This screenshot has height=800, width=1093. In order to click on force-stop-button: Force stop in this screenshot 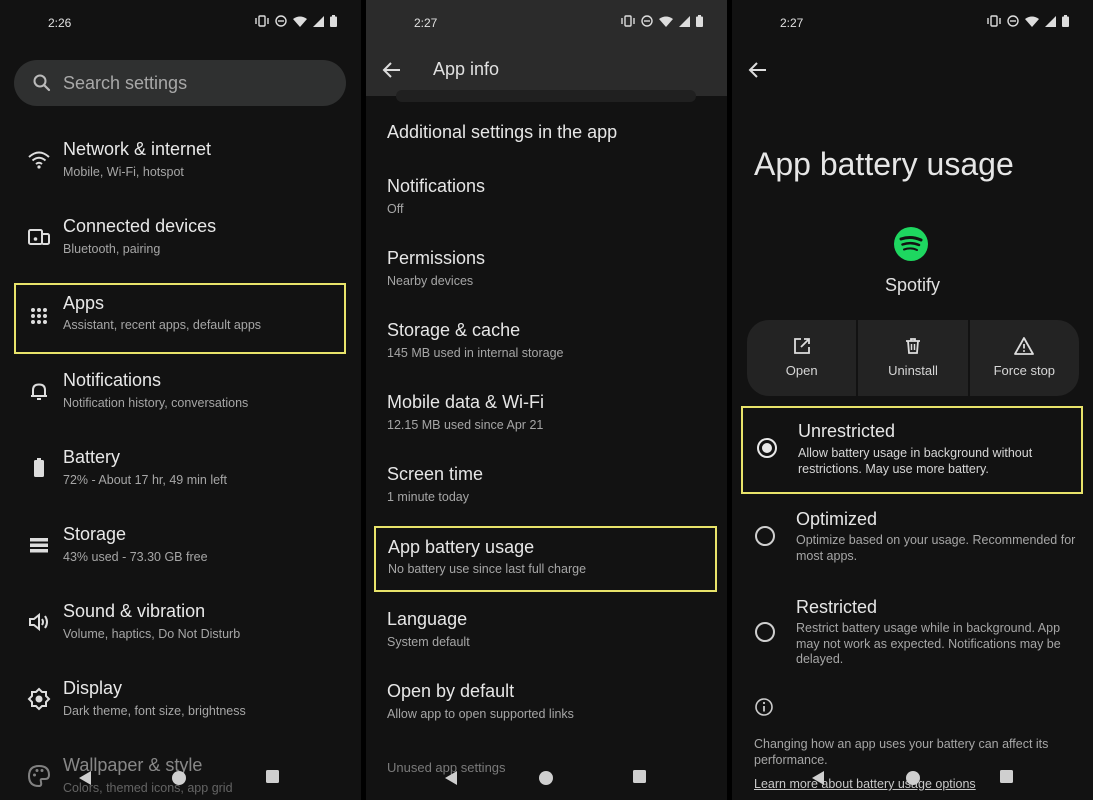, I will do `click(1023, 358)`.